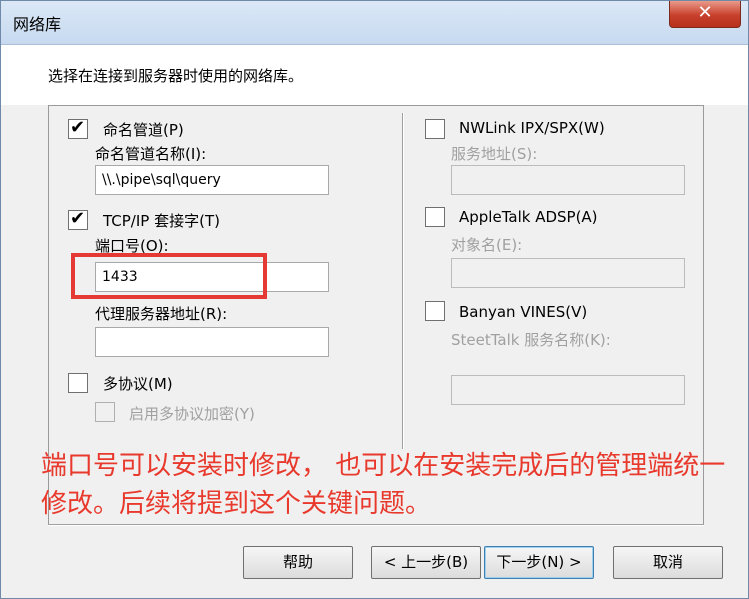 This screenshot has width=749, height=599. I want to click on close-button: ✕, so click(705, 14).